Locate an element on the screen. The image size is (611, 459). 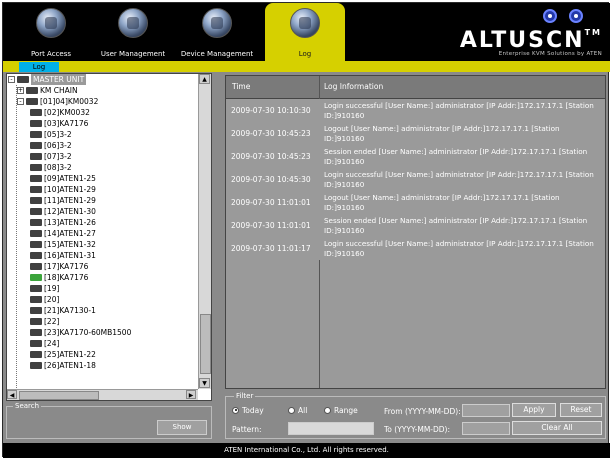
tree-node: [26]ATEN1-18 is located at coordinates (102, 365).